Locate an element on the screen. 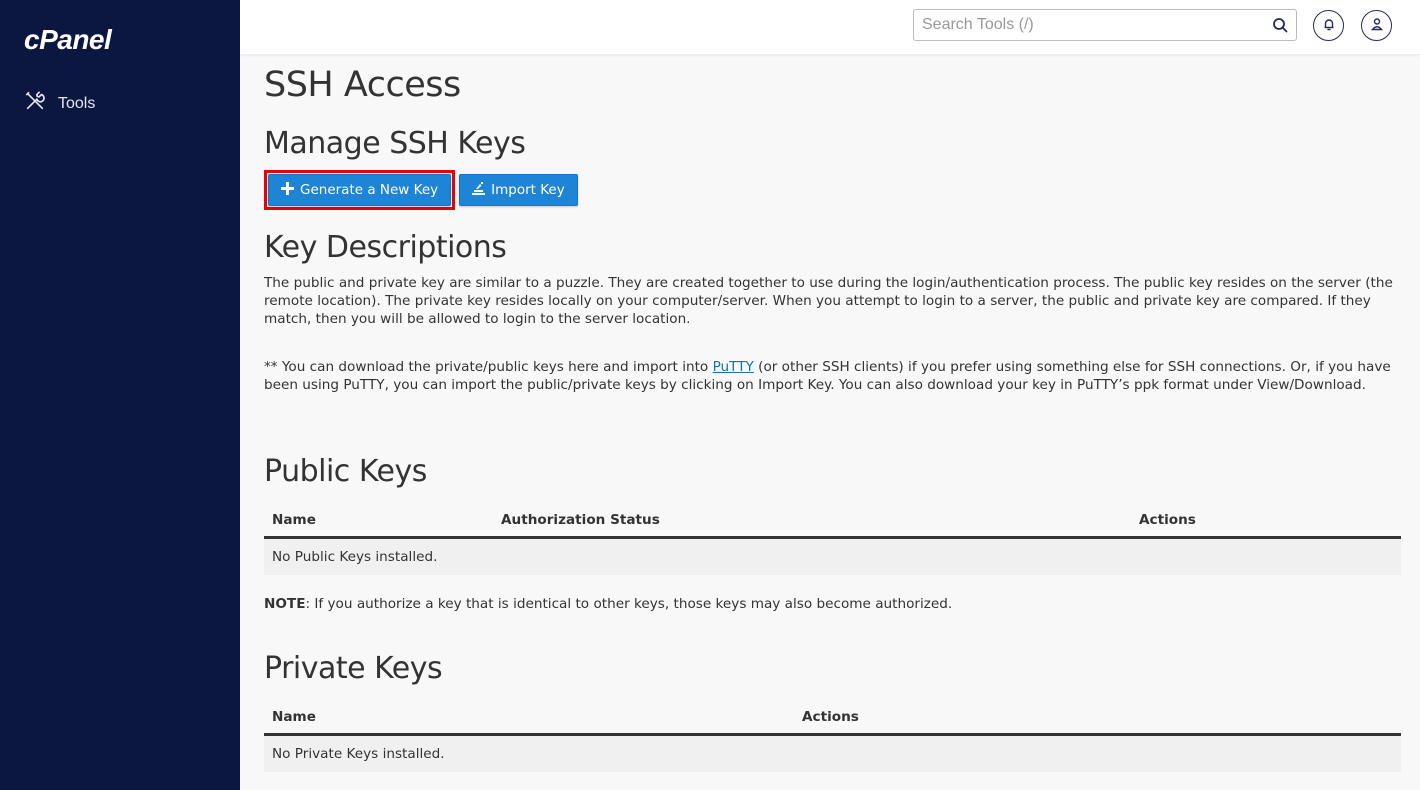  highlight-box: Generate a New Key is located at coordinates (360, 190).